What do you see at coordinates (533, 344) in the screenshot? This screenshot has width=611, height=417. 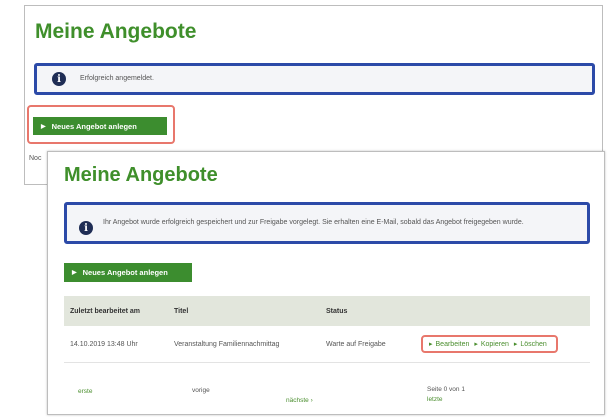 I see `delete-link: Löschen` at bounding box center [533, 344].